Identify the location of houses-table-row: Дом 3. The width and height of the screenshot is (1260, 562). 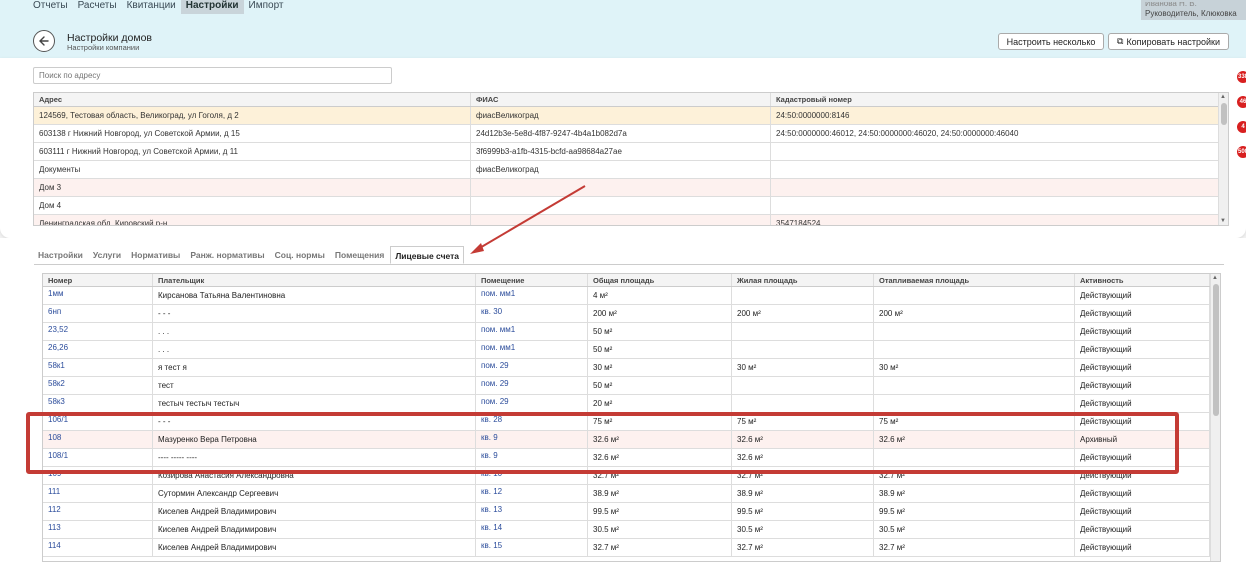
(626, 188).